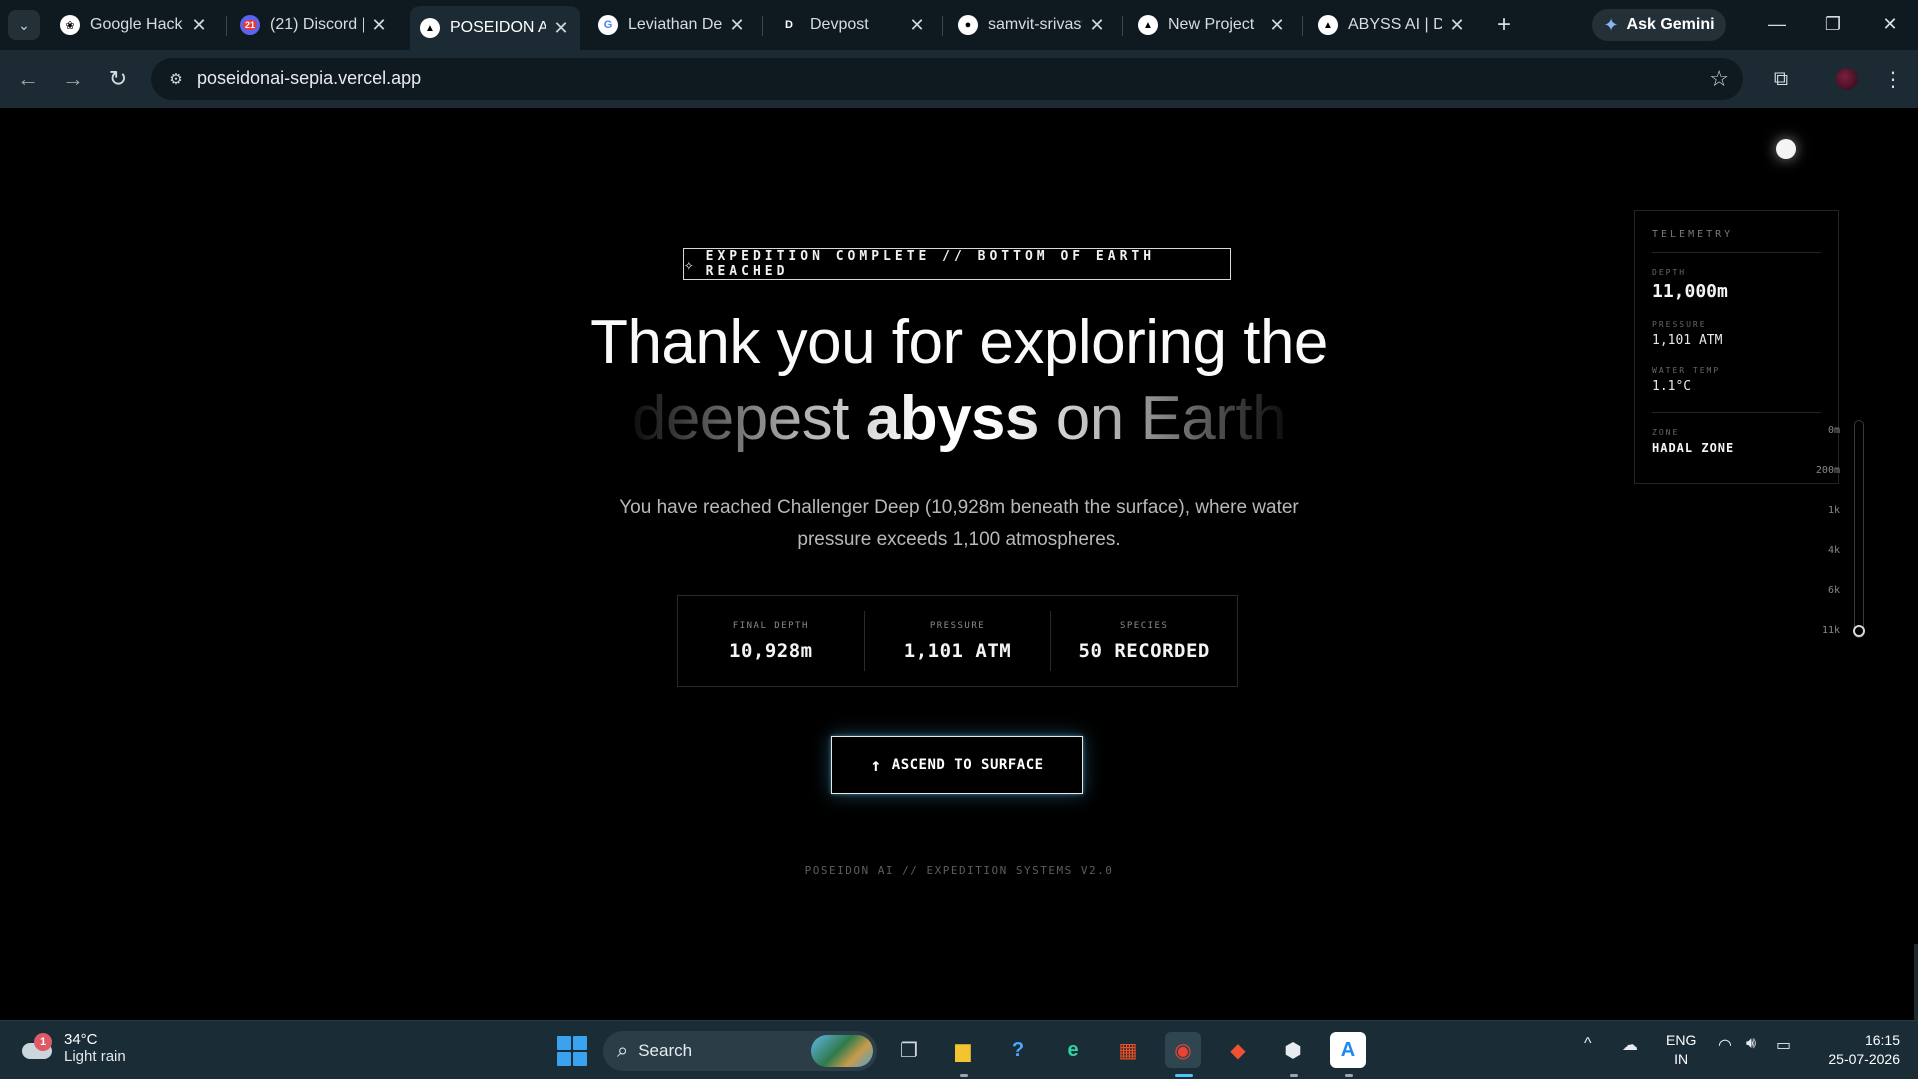 The image size is (1918, 1079). I want to click on ask-gemini-label: Ask Gemini, so click(1670, 24).